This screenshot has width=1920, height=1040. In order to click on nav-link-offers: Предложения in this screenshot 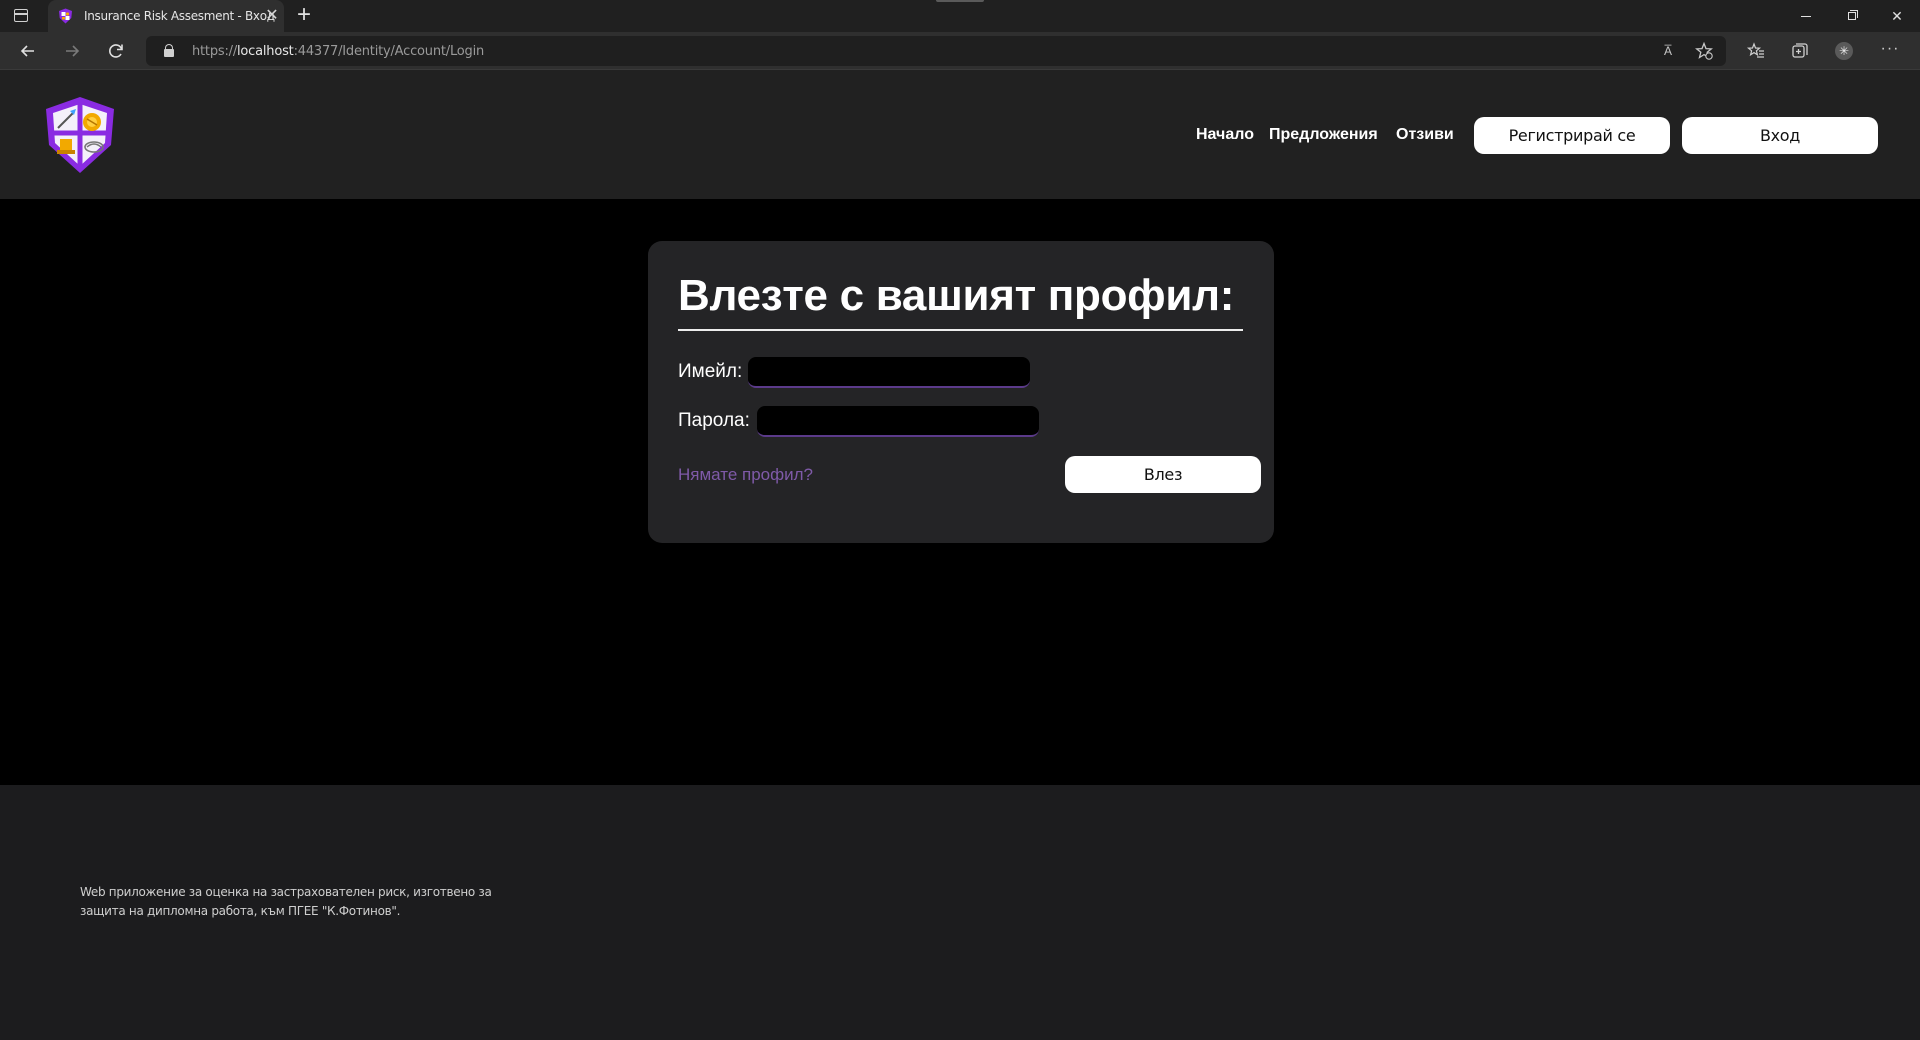, I will do `click(1323, 135)`.